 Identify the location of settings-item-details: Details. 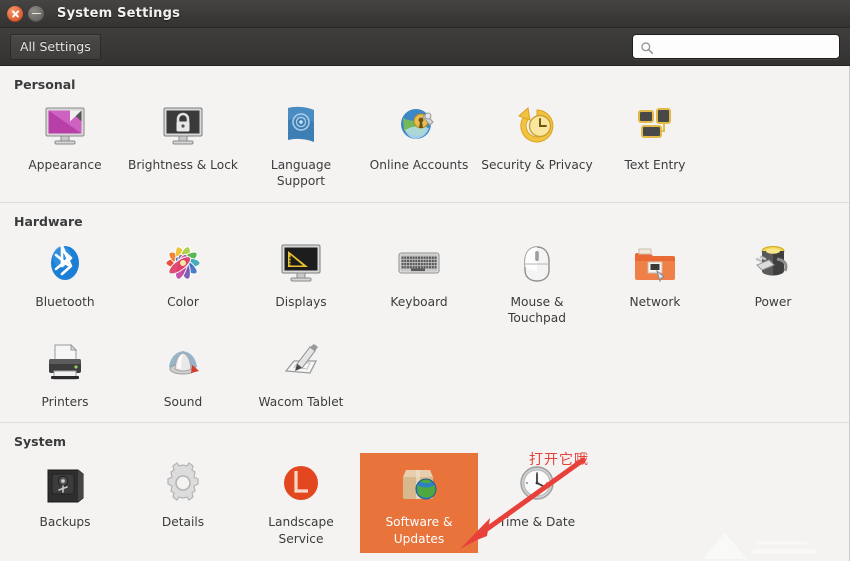
(183, 503).